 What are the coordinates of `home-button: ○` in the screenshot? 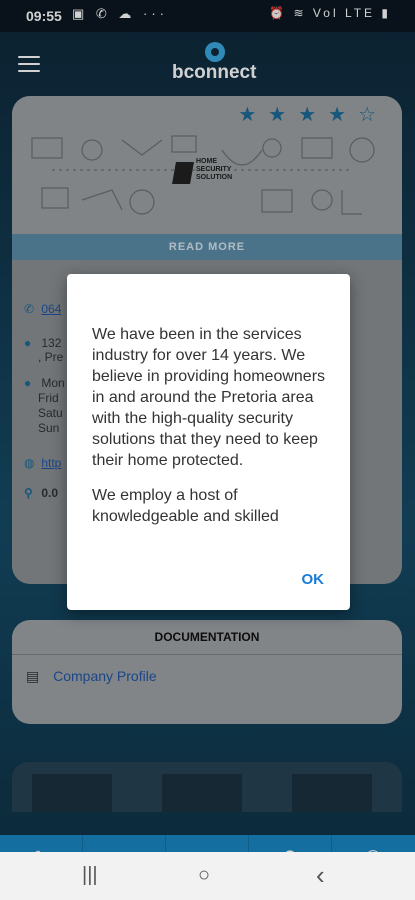 It's located at (204, 875).